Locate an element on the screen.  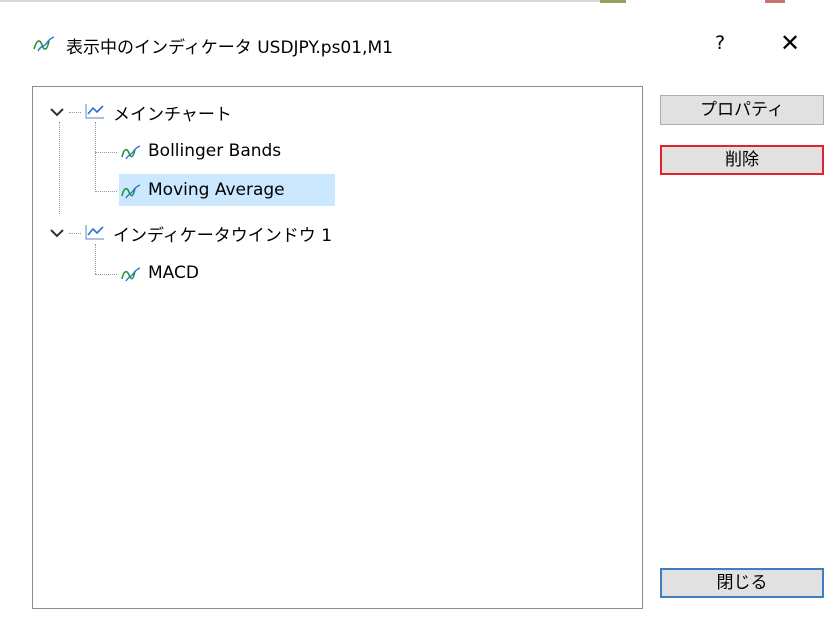
close-button: 閉じる is located at coordinates (742, 583).